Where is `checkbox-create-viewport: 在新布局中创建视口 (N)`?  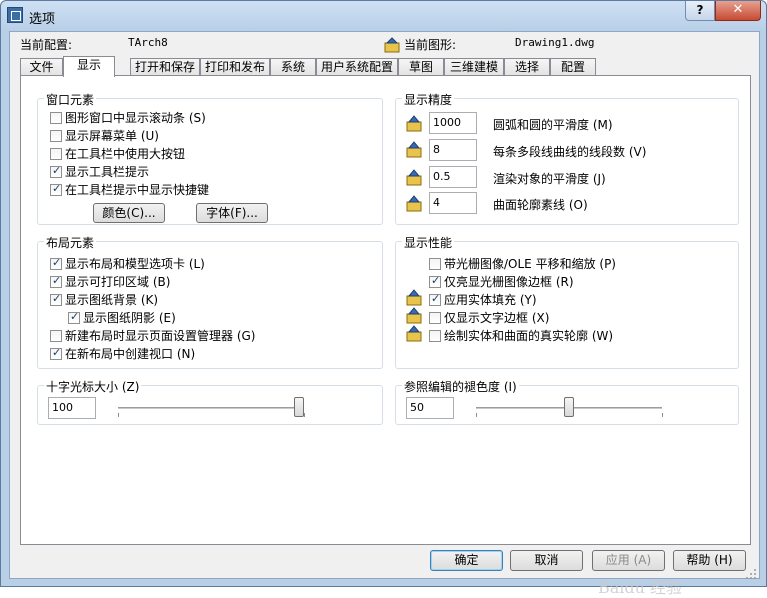
checkbox-create-viewport: 在新布局中创建视口 (N) is located at coordinates (122, 353).